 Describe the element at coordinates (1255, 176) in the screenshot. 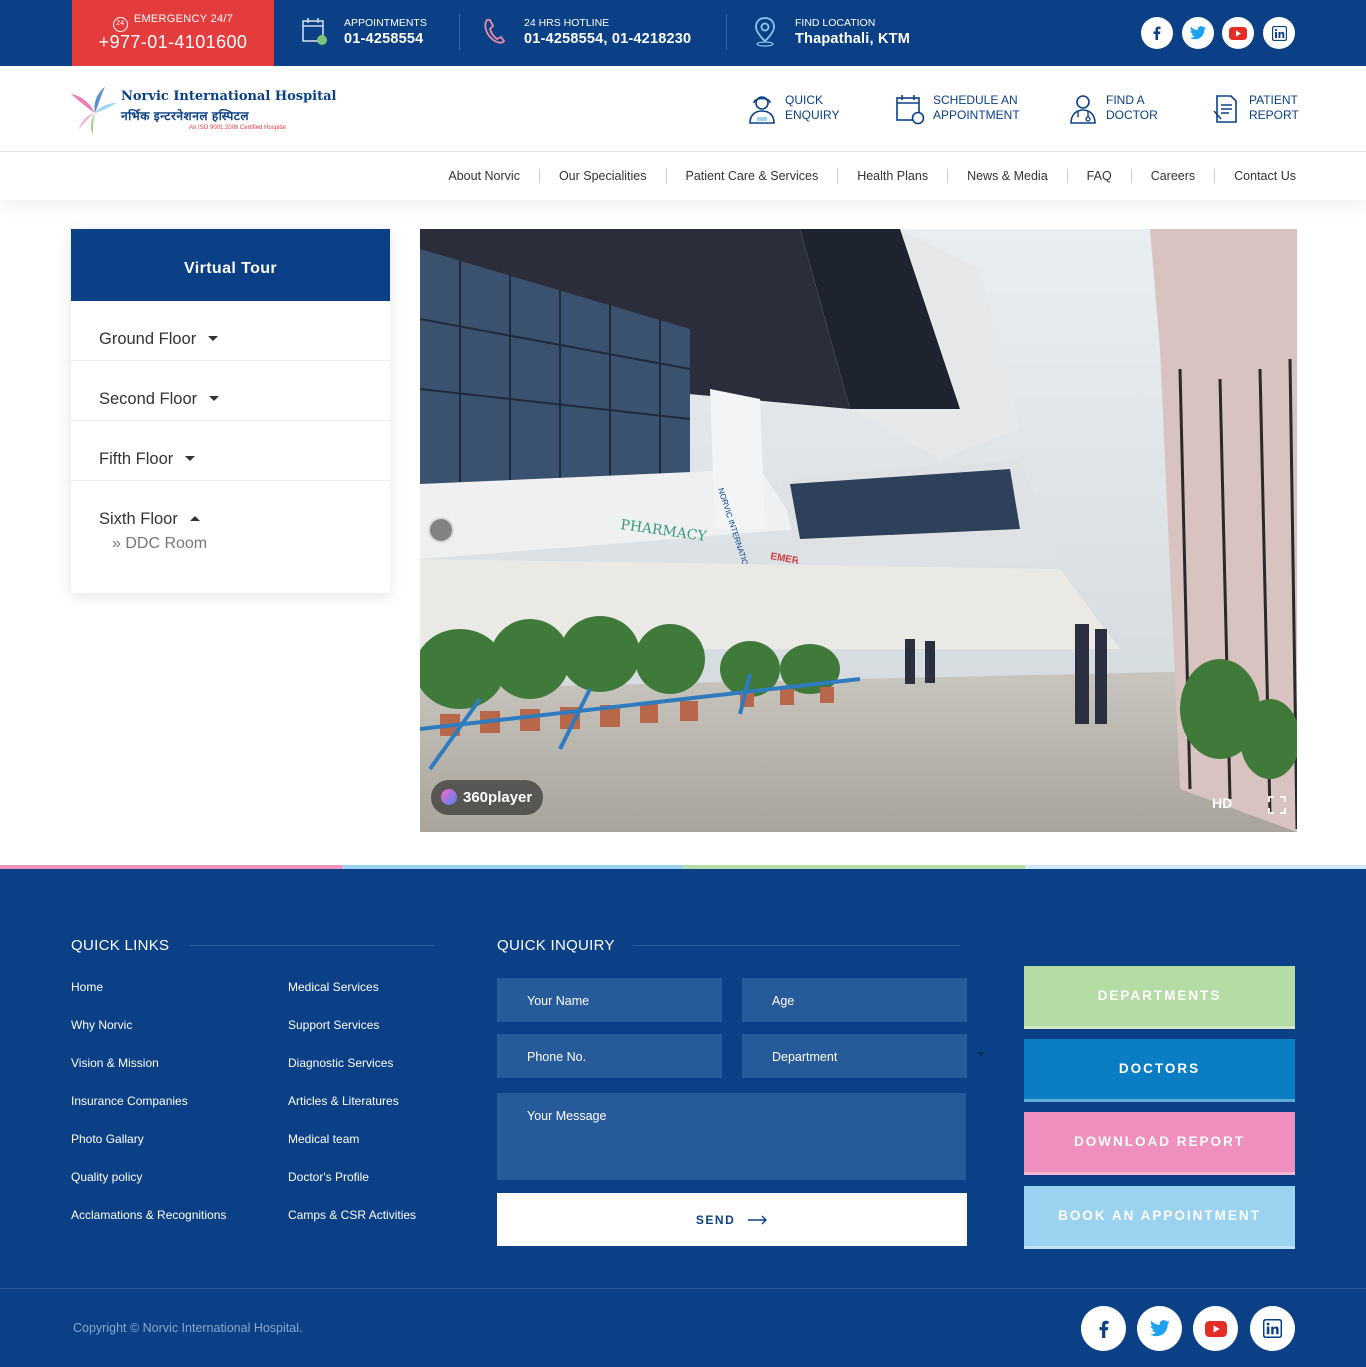

I see `nav-contact-us: Contact Us` at that location.